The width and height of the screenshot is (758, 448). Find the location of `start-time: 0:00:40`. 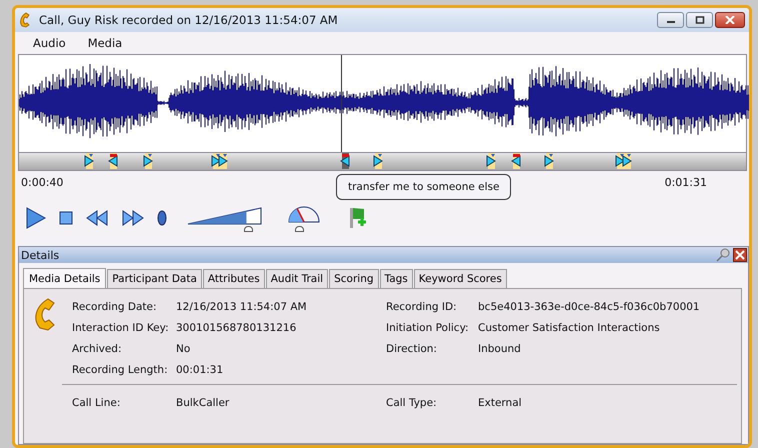

start-time: 0:00:40 is located at coordinates (42, 183).